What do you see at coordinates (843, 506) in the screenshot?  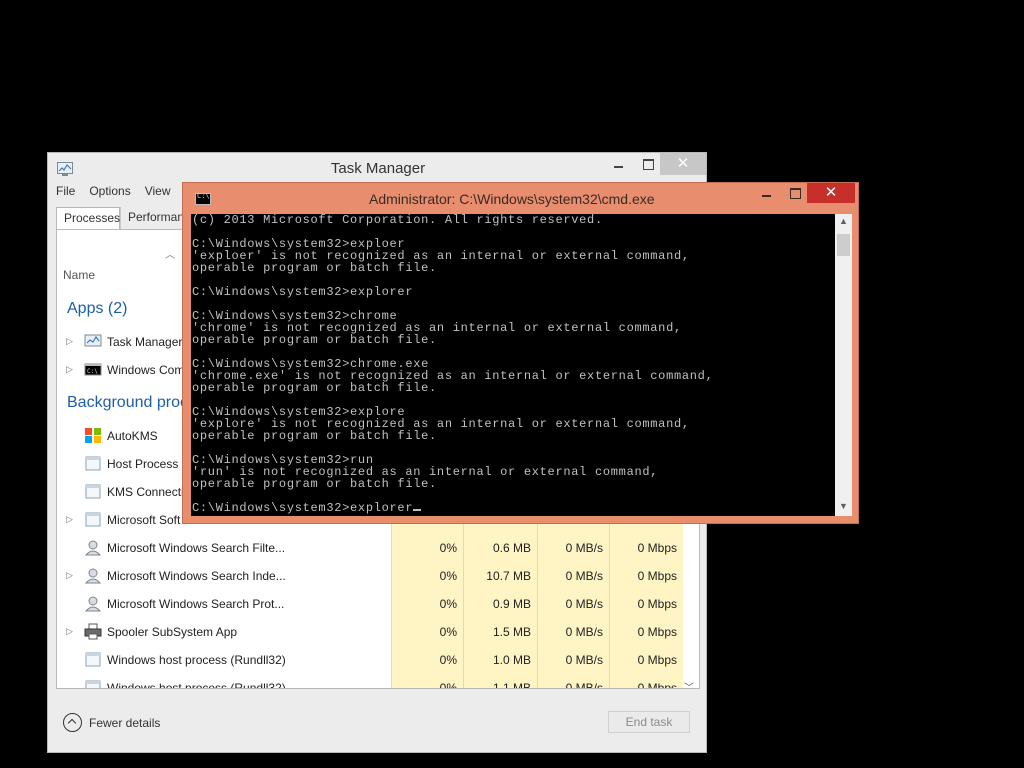 I see `scroll-down-arrow-icon: ▼` at bounding box center [843, 506].